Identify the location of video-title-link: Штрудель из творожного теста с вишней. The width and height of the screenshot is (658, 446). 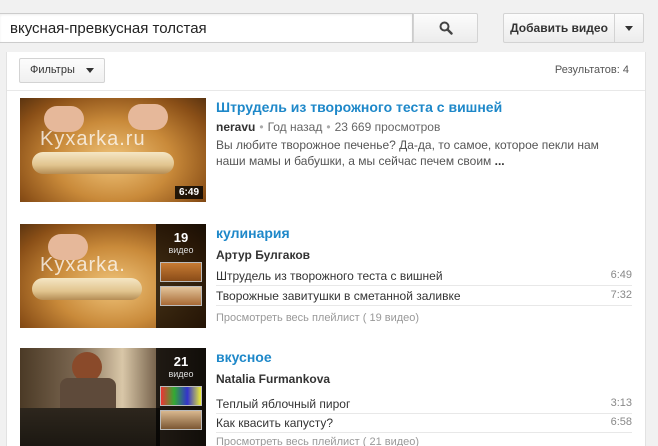
(359, 107).